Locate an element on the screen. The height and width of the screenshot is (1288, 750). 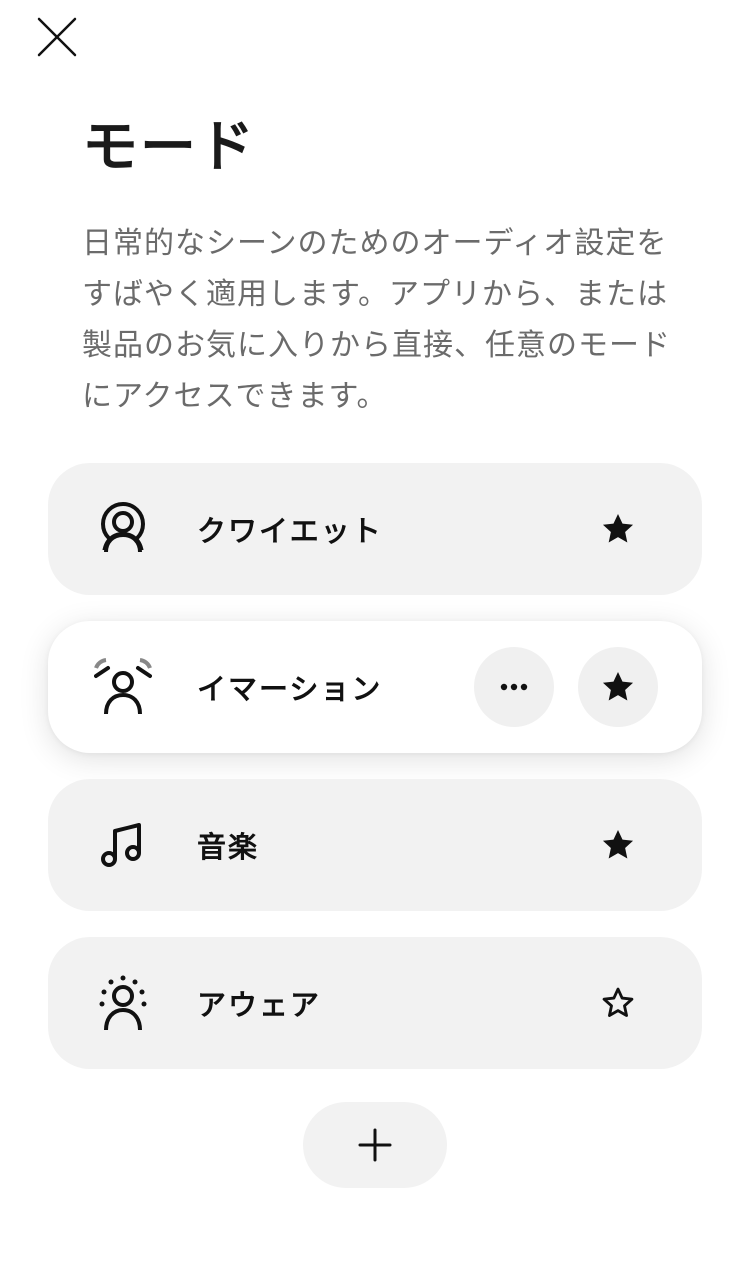
more-dots-icon is located at coordinates (514, 687).